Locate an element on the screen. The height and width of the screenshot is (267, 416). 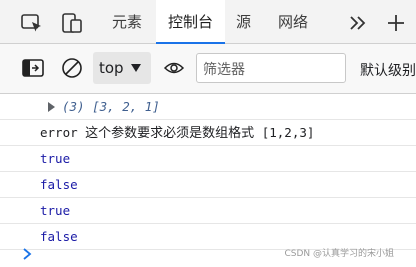
chevron-down-icon is located at coordinates (136, 68).